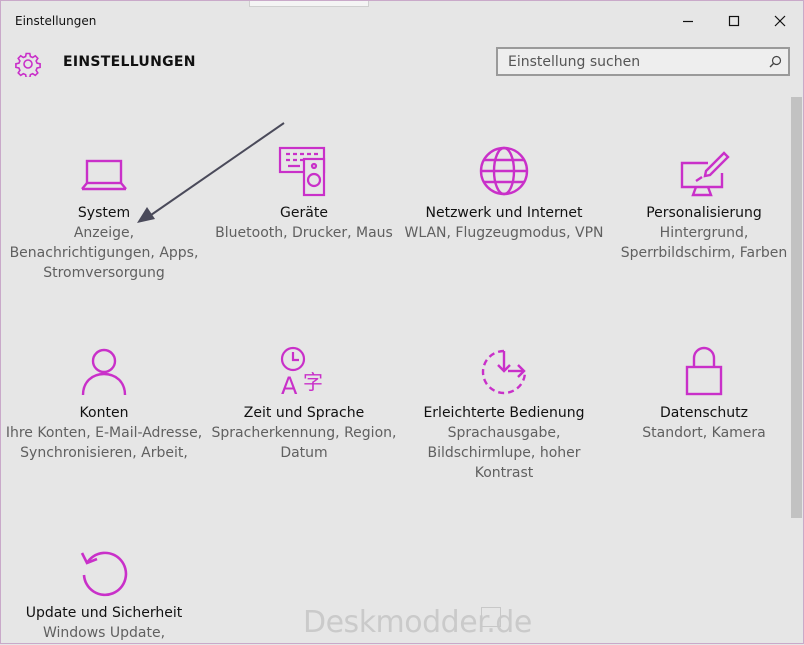  Describe the element at coordinates (104, 213) in the screenshot. I see `tile-label: System` at that location.